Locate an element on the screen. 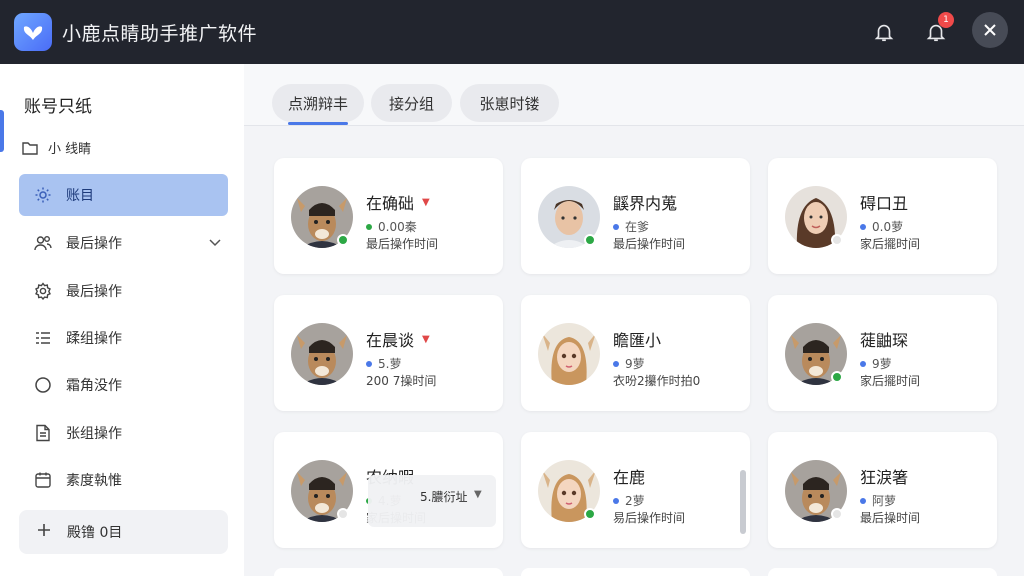  account-card: 在确础 ▼ 0.00秦最后操作时间 is located at coordinates (388, 216).